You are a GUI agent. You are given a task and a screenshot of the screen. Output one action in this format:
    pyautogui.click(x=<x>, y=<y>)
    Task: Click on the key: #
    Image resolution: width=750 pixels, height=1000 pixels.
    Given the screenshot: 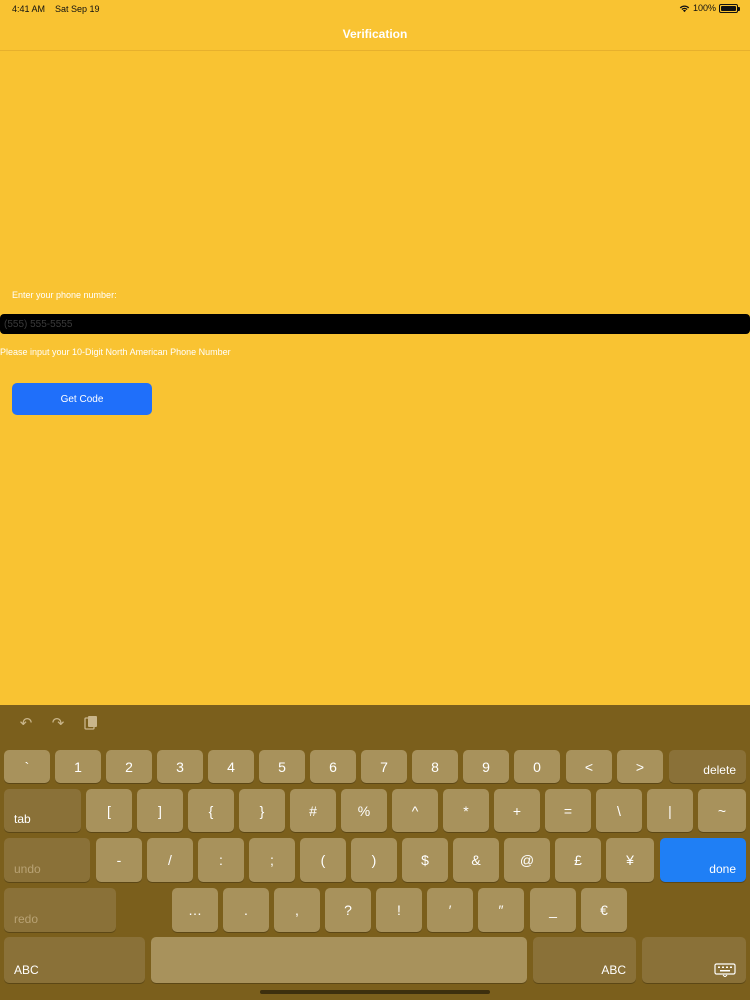 What is the action you would take?
    pyautogui.click(x=313, y=810)
    